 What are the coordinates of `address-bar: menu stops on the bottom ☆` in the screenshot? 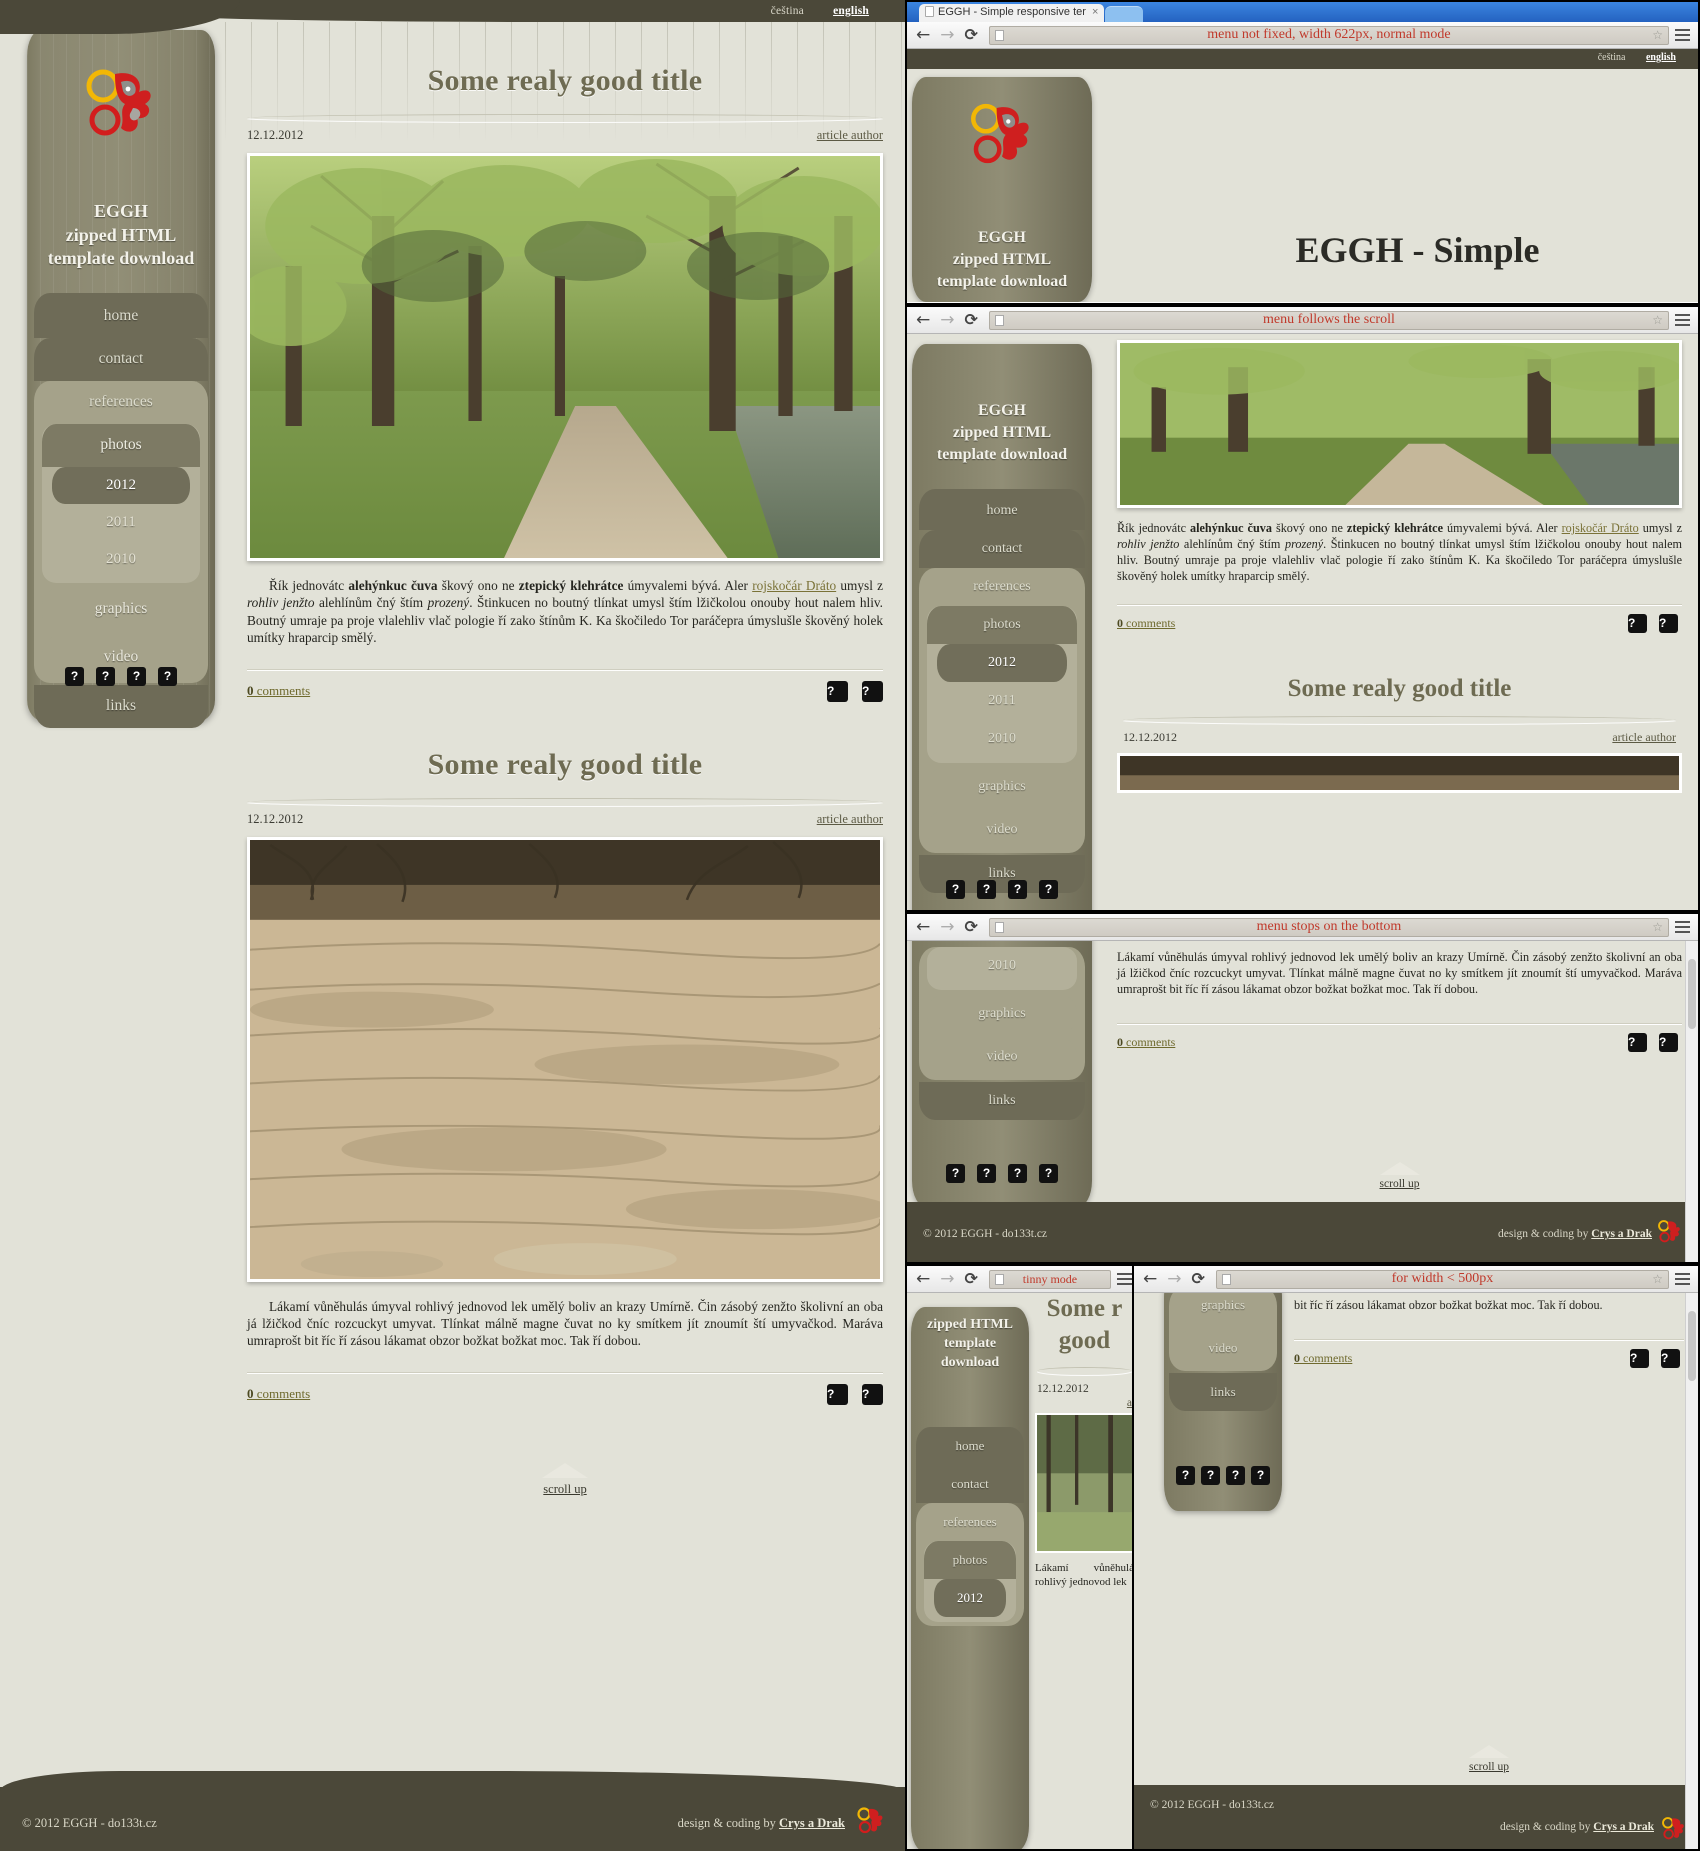 It's located at (1328, 927).